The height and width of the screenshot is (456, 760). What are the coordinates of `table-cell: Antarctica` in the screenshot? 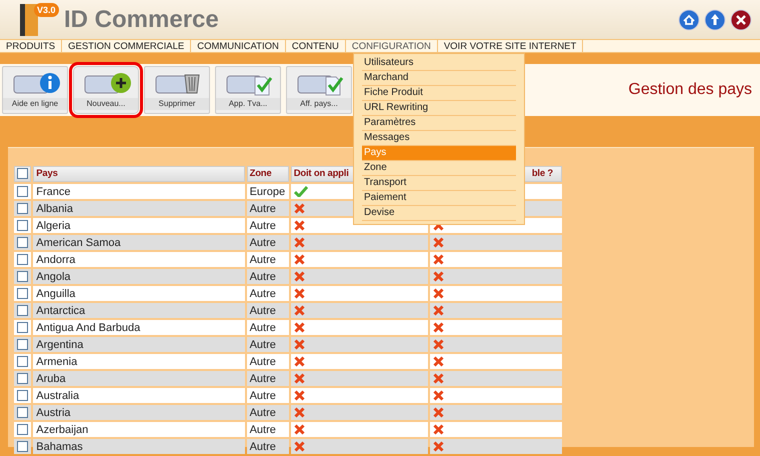 It's located at (139, 310).